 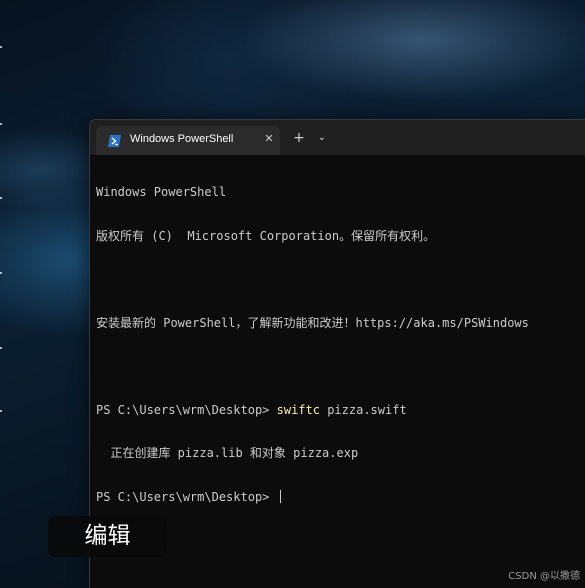 What do you see at coordinates (363, 409) in the screenshot?
I see `console-command-args: pizza.swift` at bounding box center [363, 409].